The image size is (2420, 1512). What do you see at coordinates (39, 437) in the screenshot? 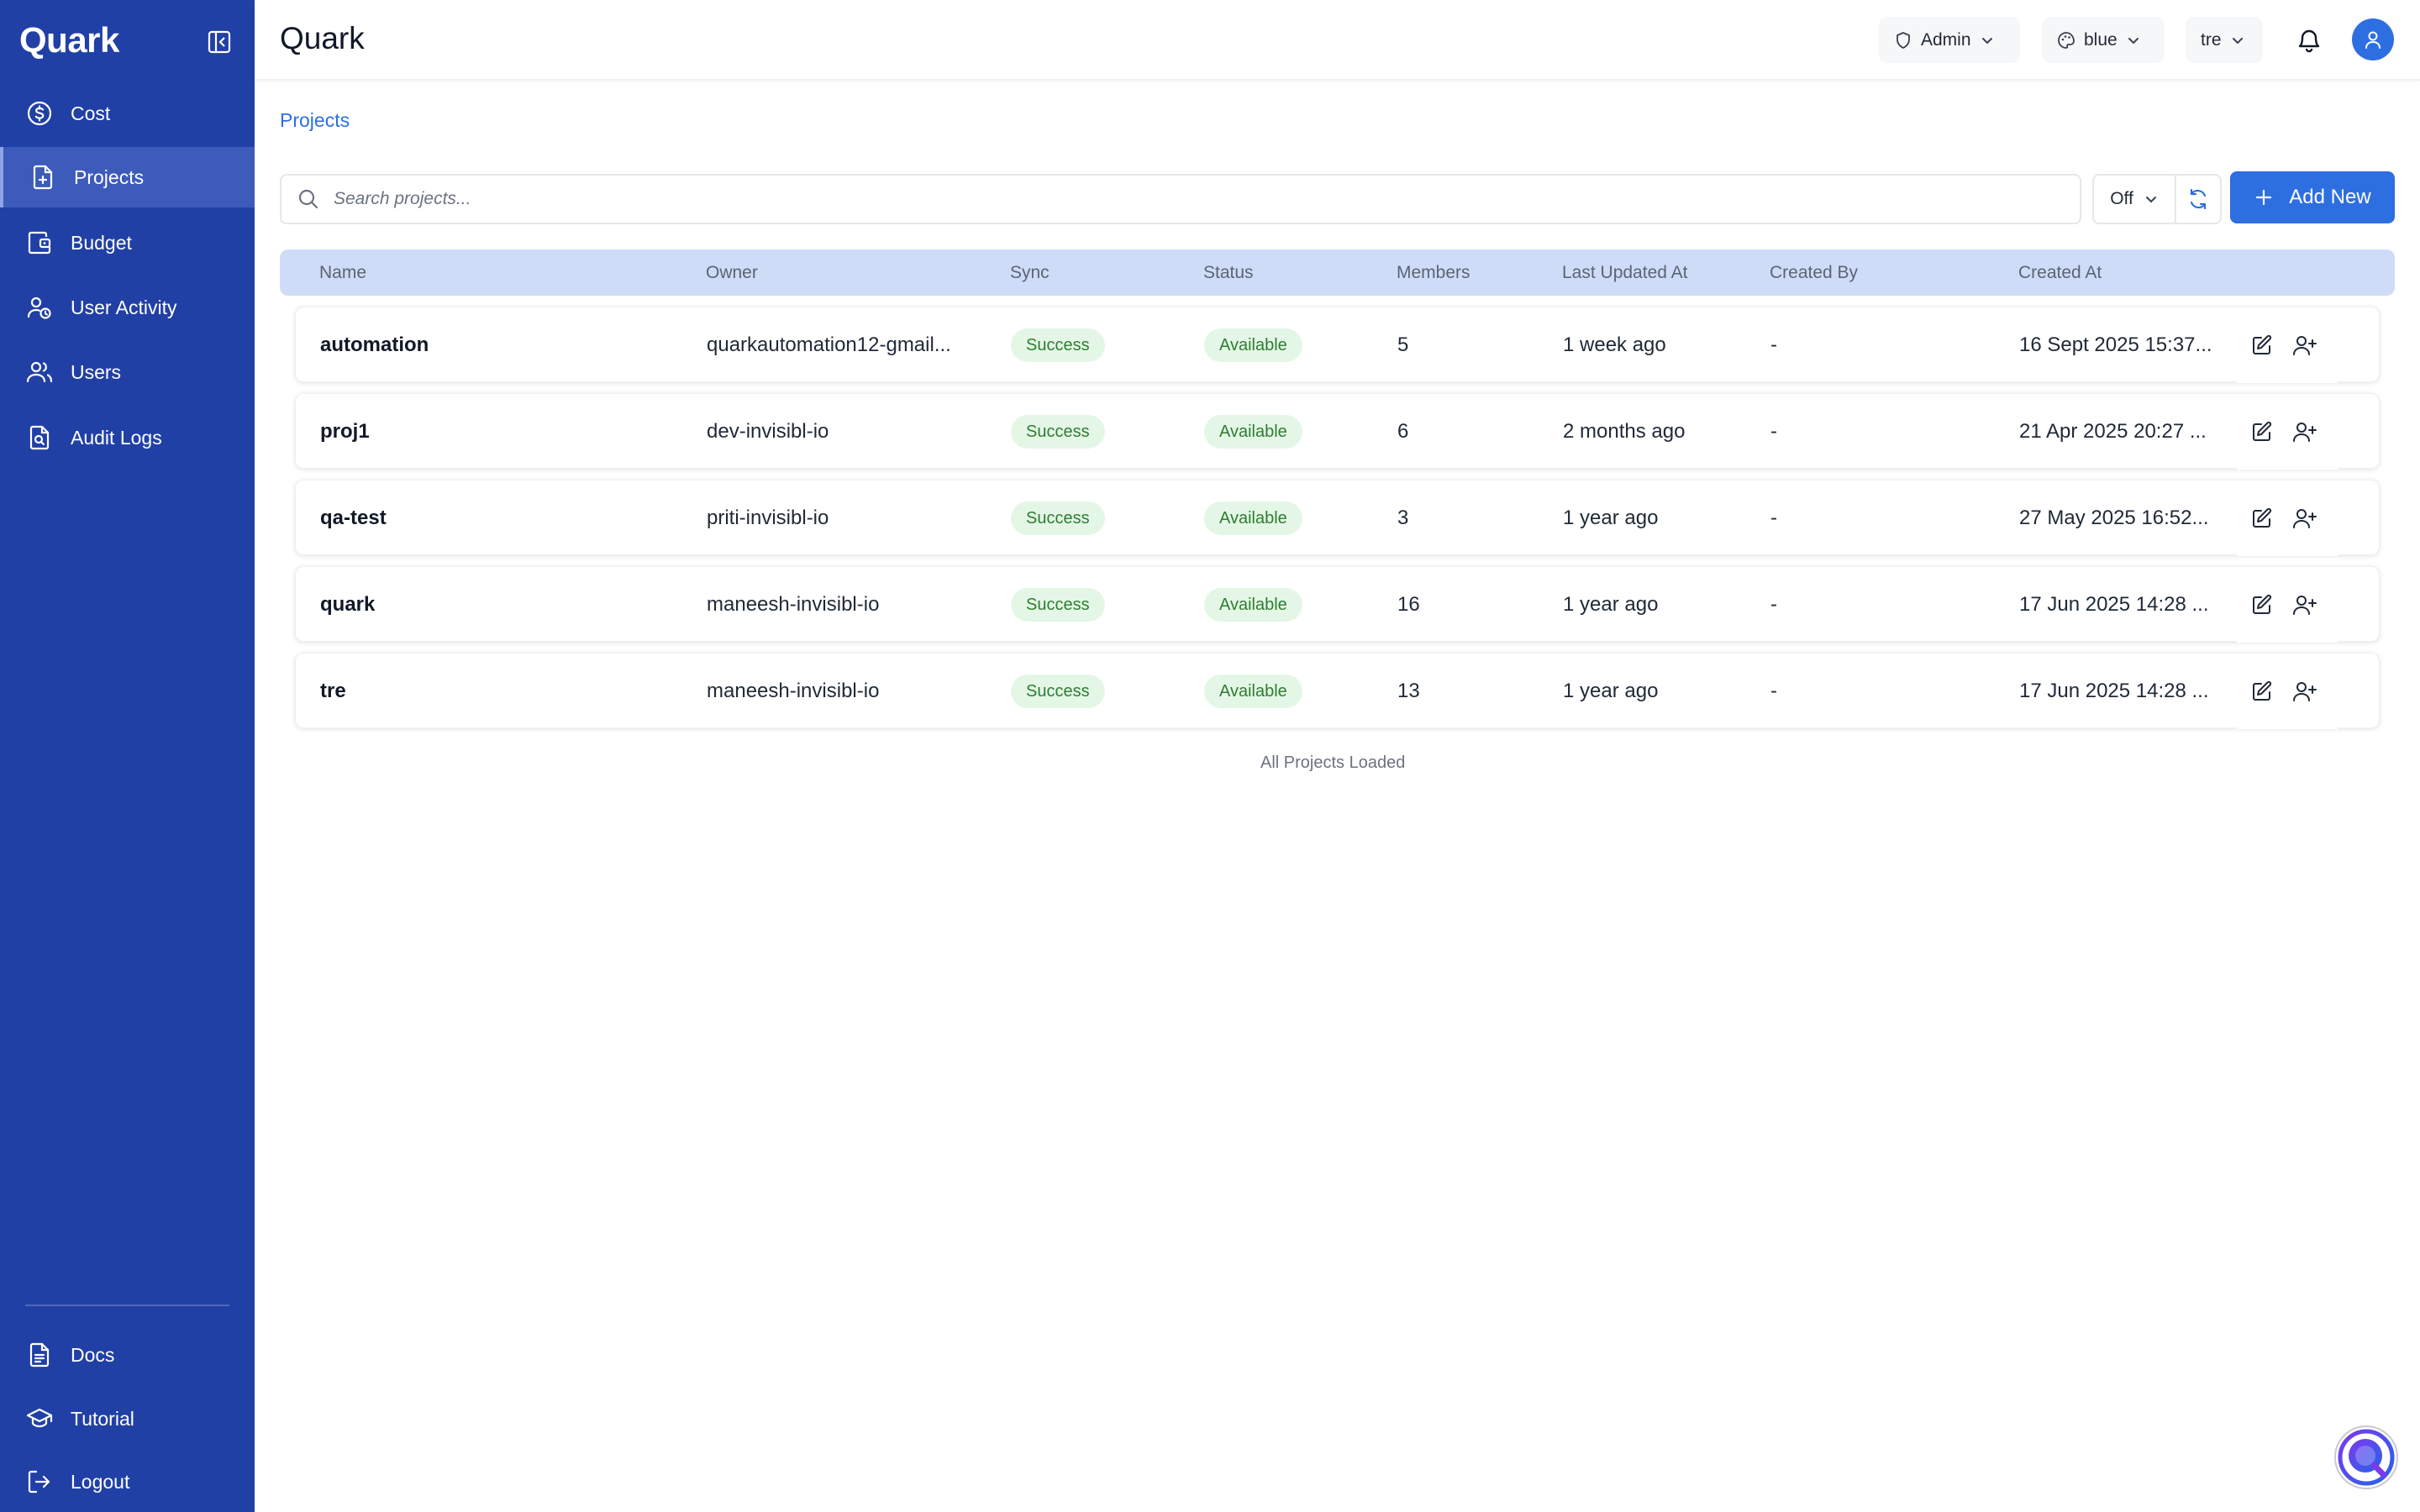
I see `file-search-icon` at bounding box center [39, 437].